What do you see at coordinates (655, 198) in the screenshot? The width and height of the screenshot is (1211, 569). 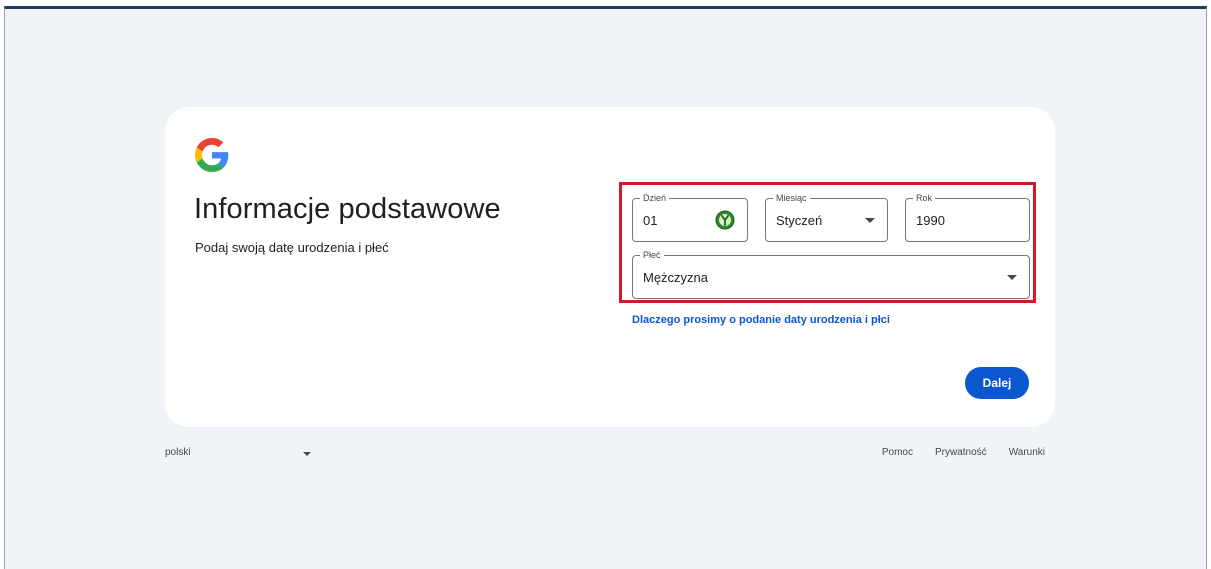 I see `day-label: Dzień` at bounding box center [655, 198].